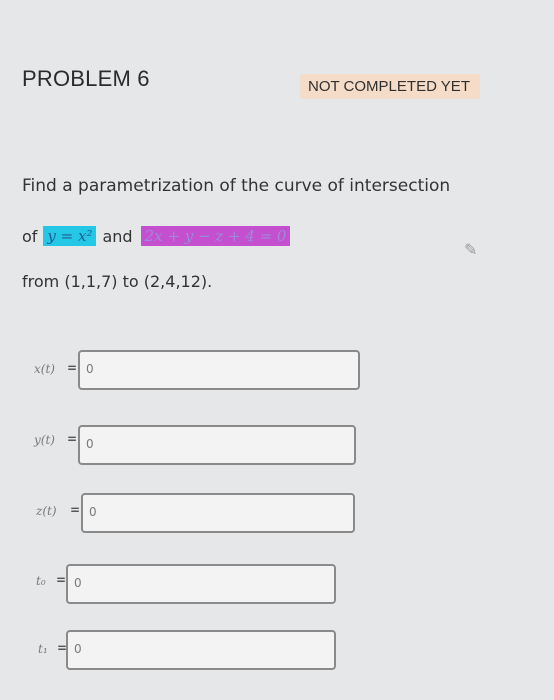  What do you see at coordinates (44, 440) in the screenshot?
I see `y-field-label: y(t)` at bounding box center [44, 440].